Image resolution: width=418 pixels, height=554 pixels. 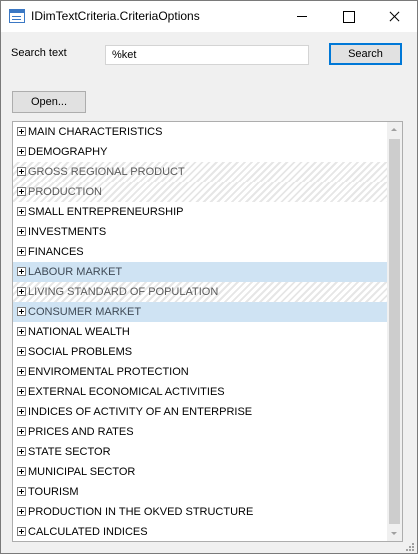 I want to click on tree-item-label: FINANCES, so click(x=56, y=252).